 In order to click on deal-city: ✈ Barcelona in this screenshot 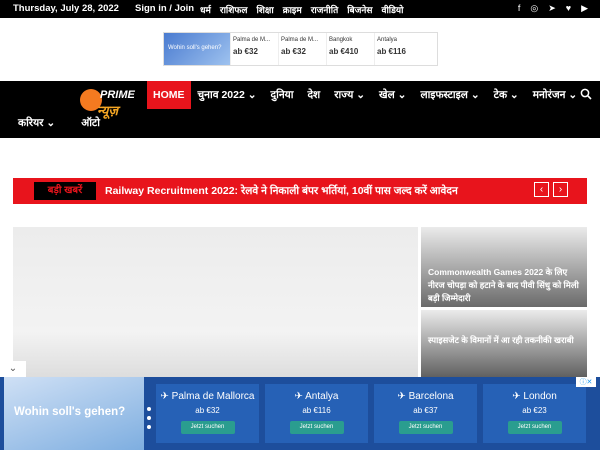, I will do `click(425, 396)`.